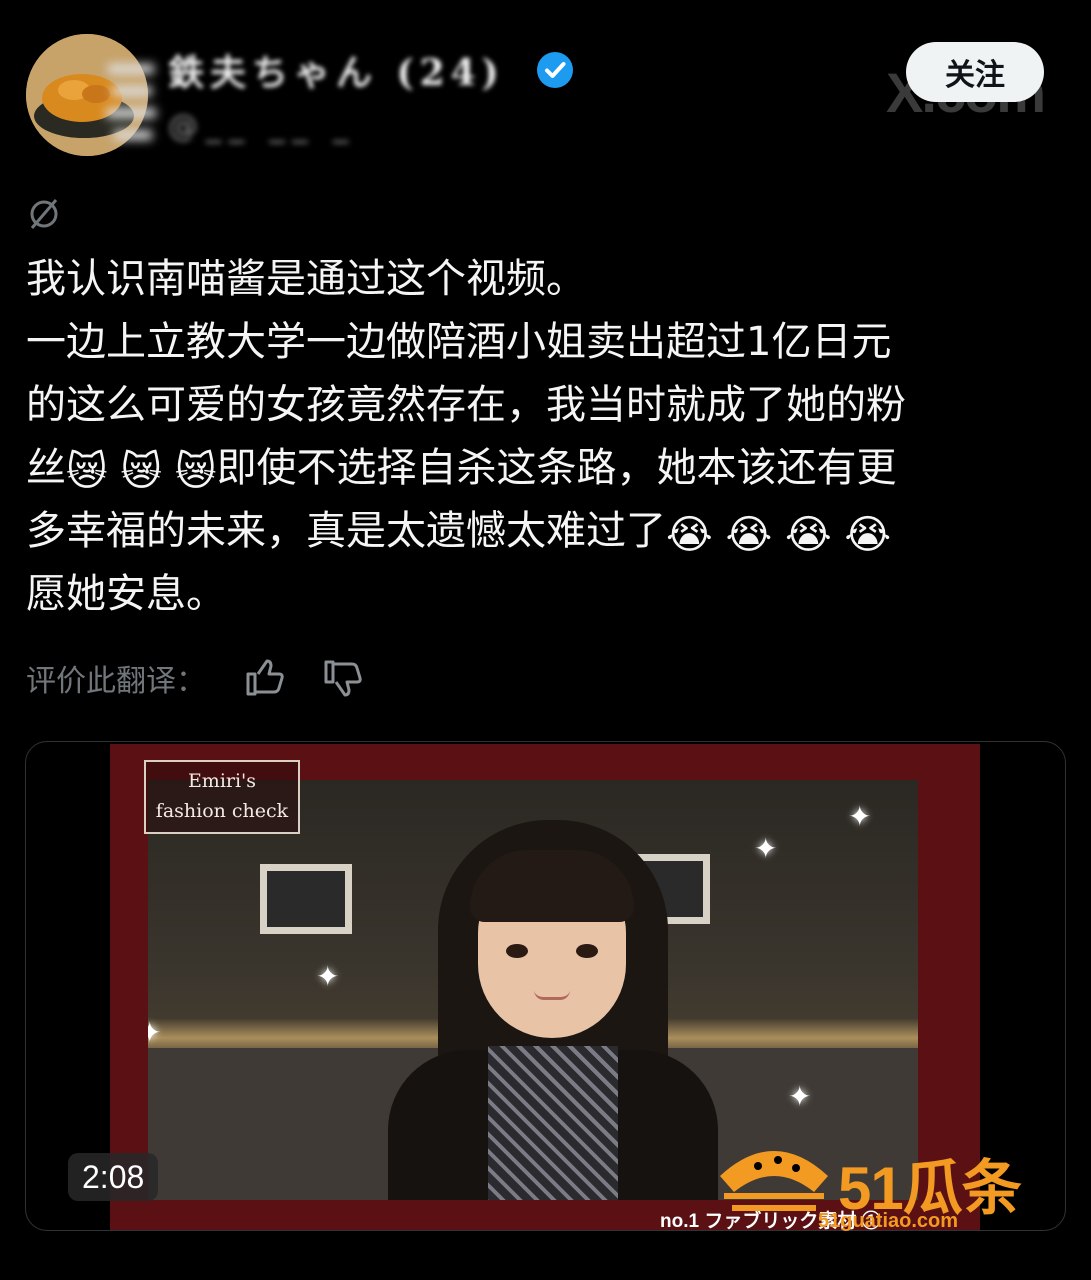 This screenshot has width=1091, height=1280. What do you see at coordinates (264, 678) in the screenshot?
I see `thumbs-up-icon` at bounding box center [264, 678].